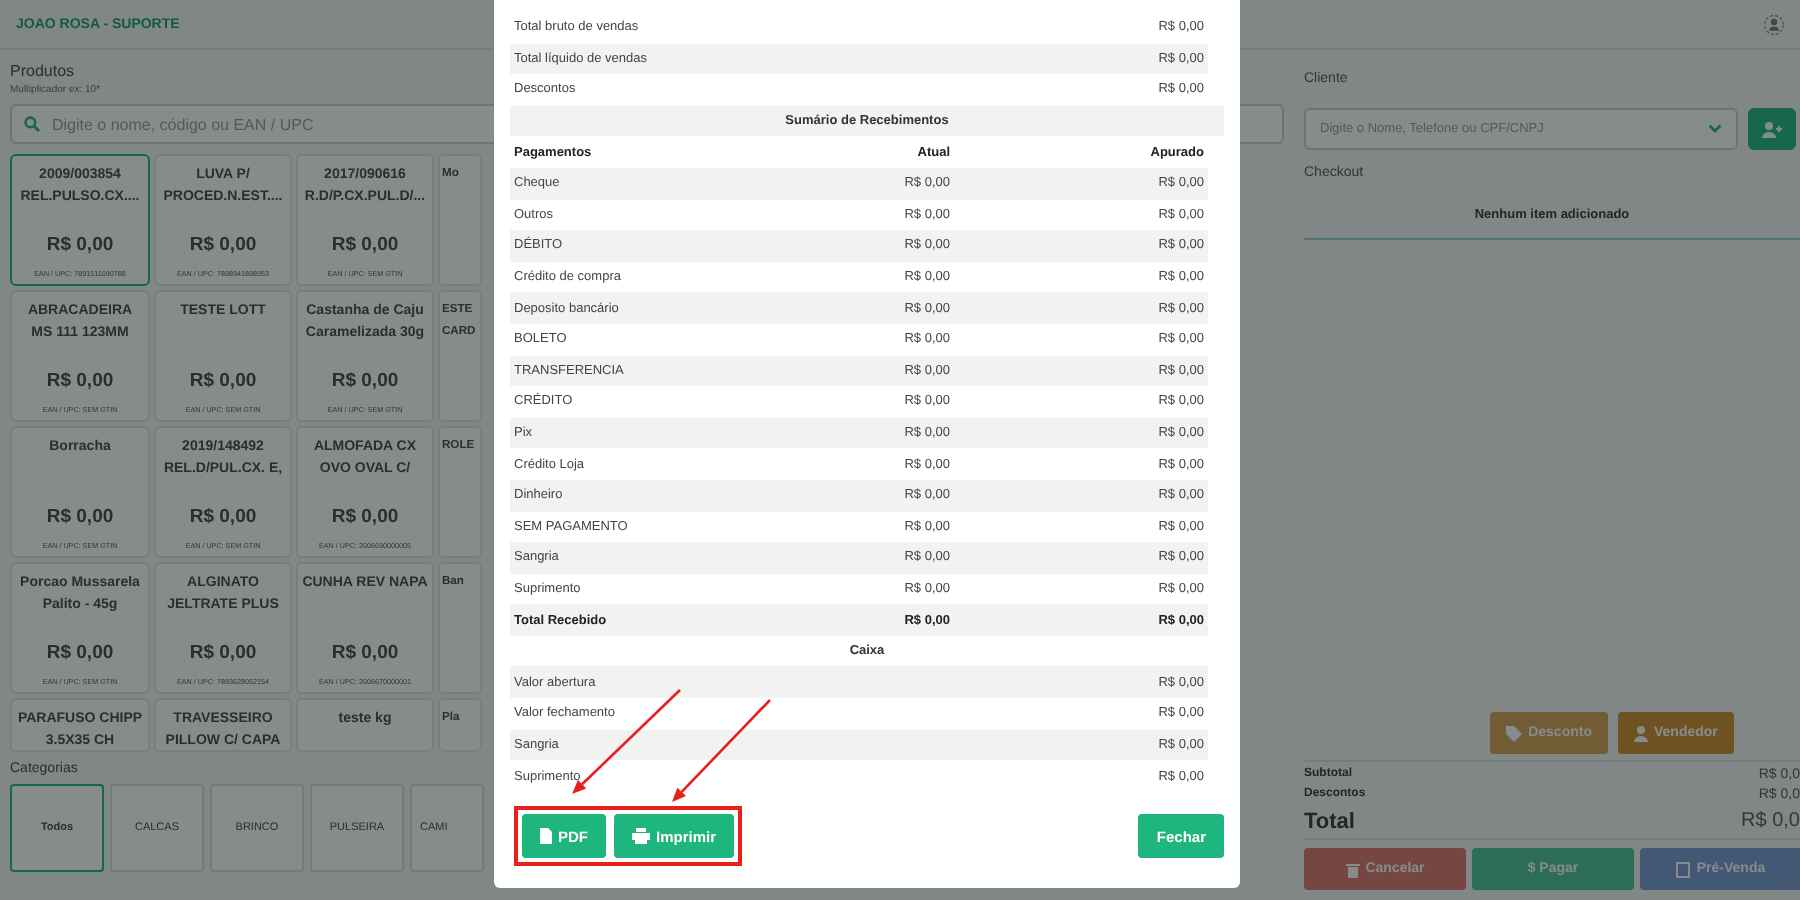 This screenshot has height=900, width=1800. I want to click on trash-icon, so click(1352, 869).